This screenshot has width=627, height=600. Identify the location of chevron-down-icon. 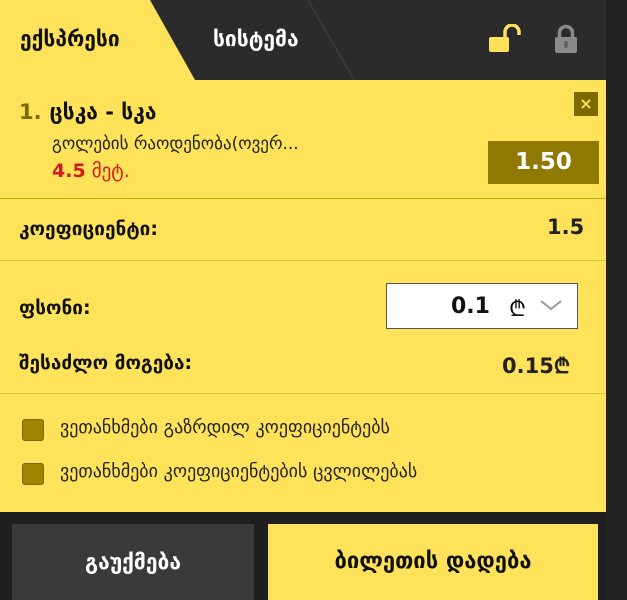
(551, 305).